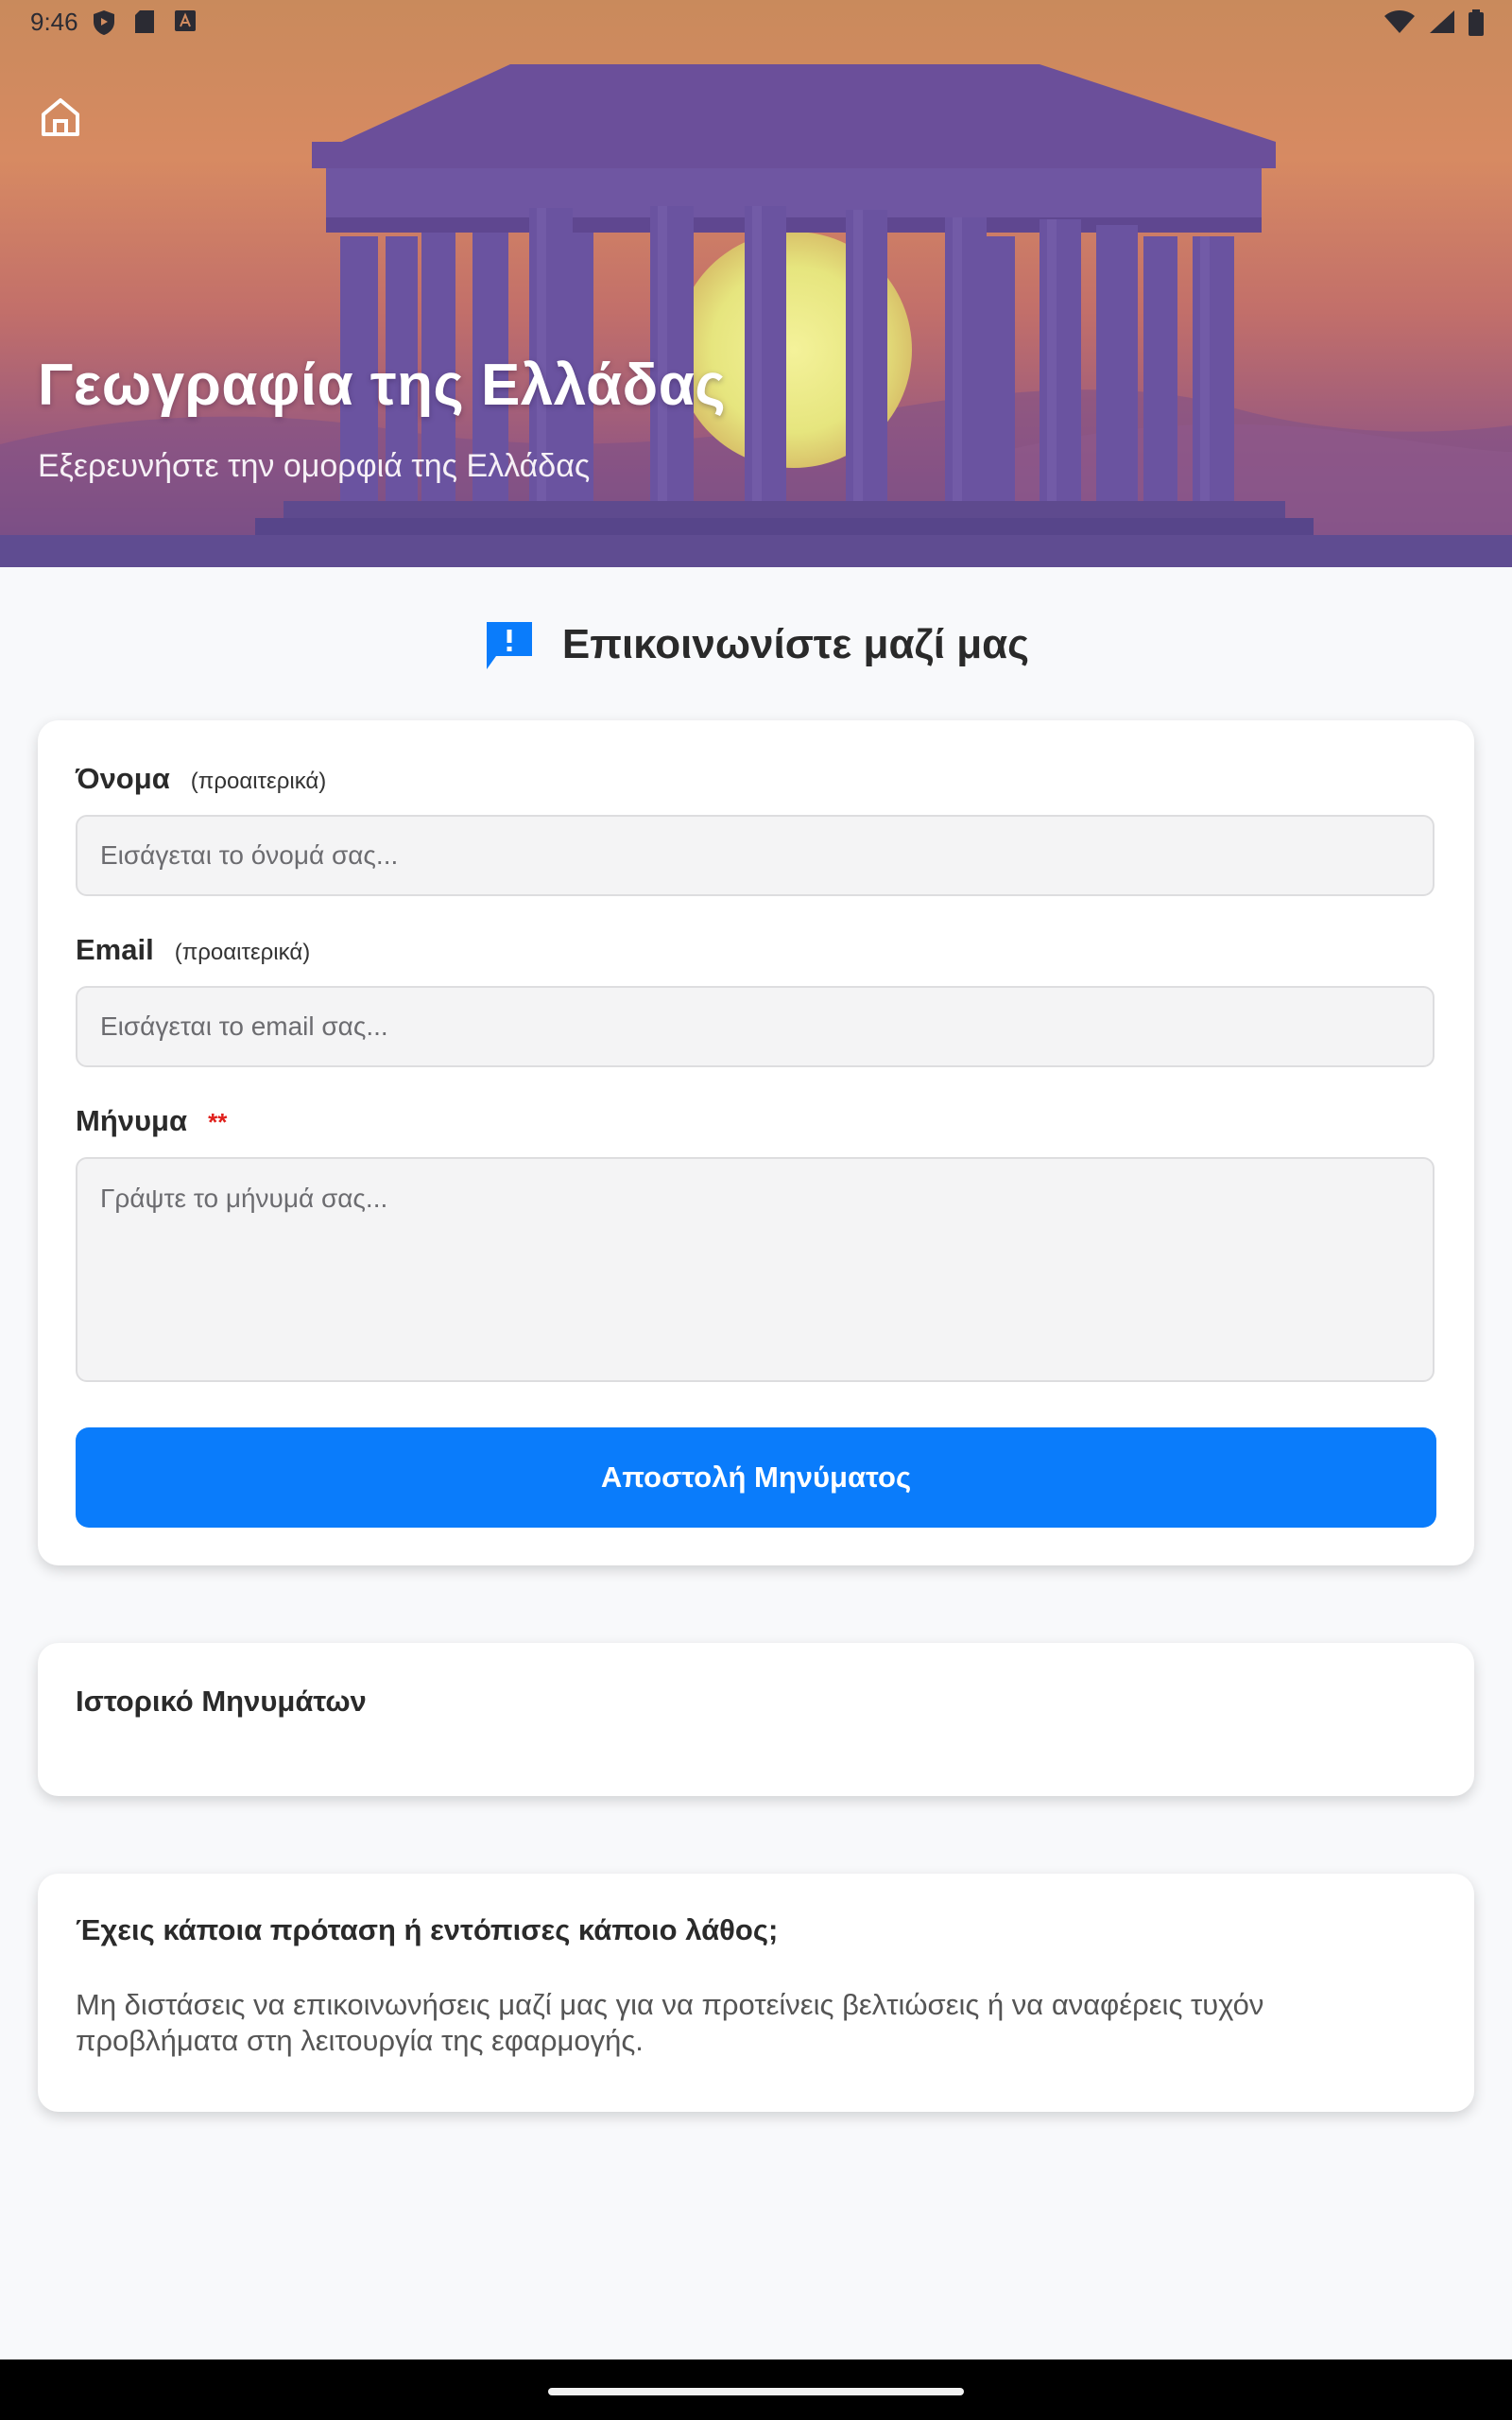  I want to click on email-label-row: Email (προαιτερικά), so click(193, 950).